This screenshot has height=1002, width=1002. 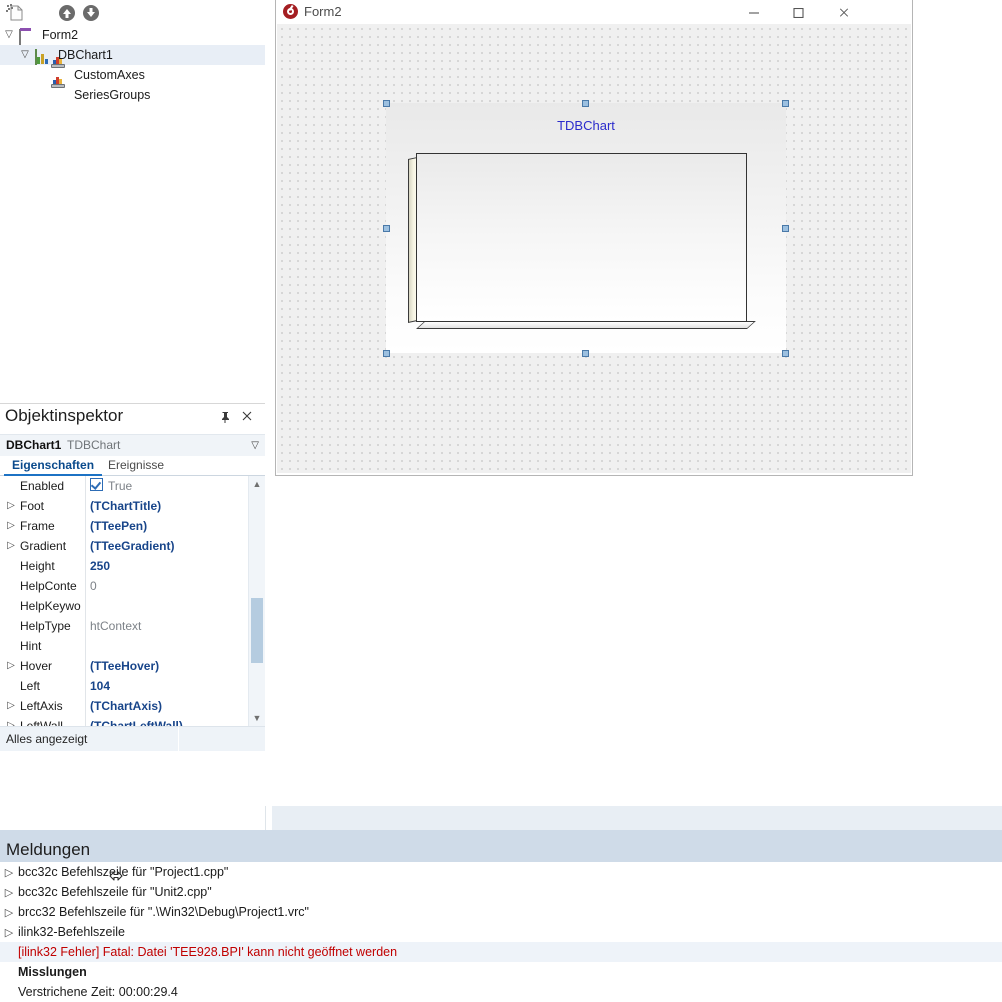 I want to click on selection-handle-bottom-right, so click(x=785, y=353).